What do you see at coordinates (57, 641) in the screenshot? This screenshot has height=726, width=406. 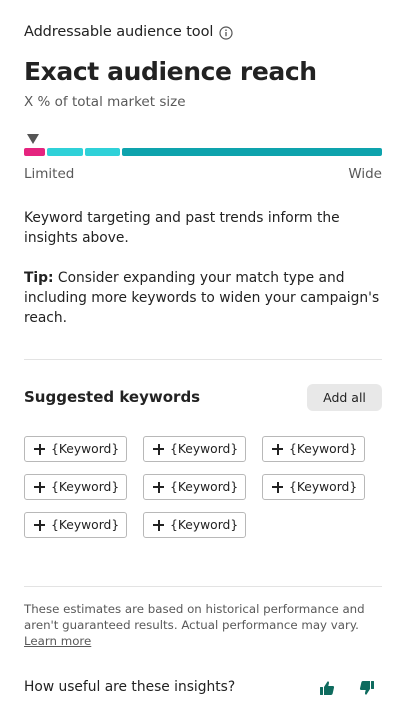 I see `learn-more-link: Learn more` at bounding box center [57, 641].